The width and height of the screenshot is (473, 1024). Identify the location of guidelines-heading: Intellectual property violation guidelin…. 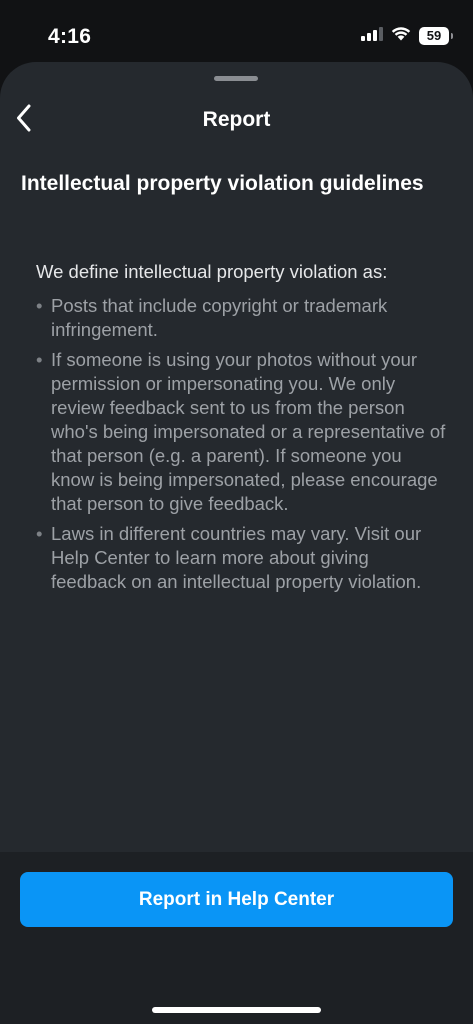
(222, 183).